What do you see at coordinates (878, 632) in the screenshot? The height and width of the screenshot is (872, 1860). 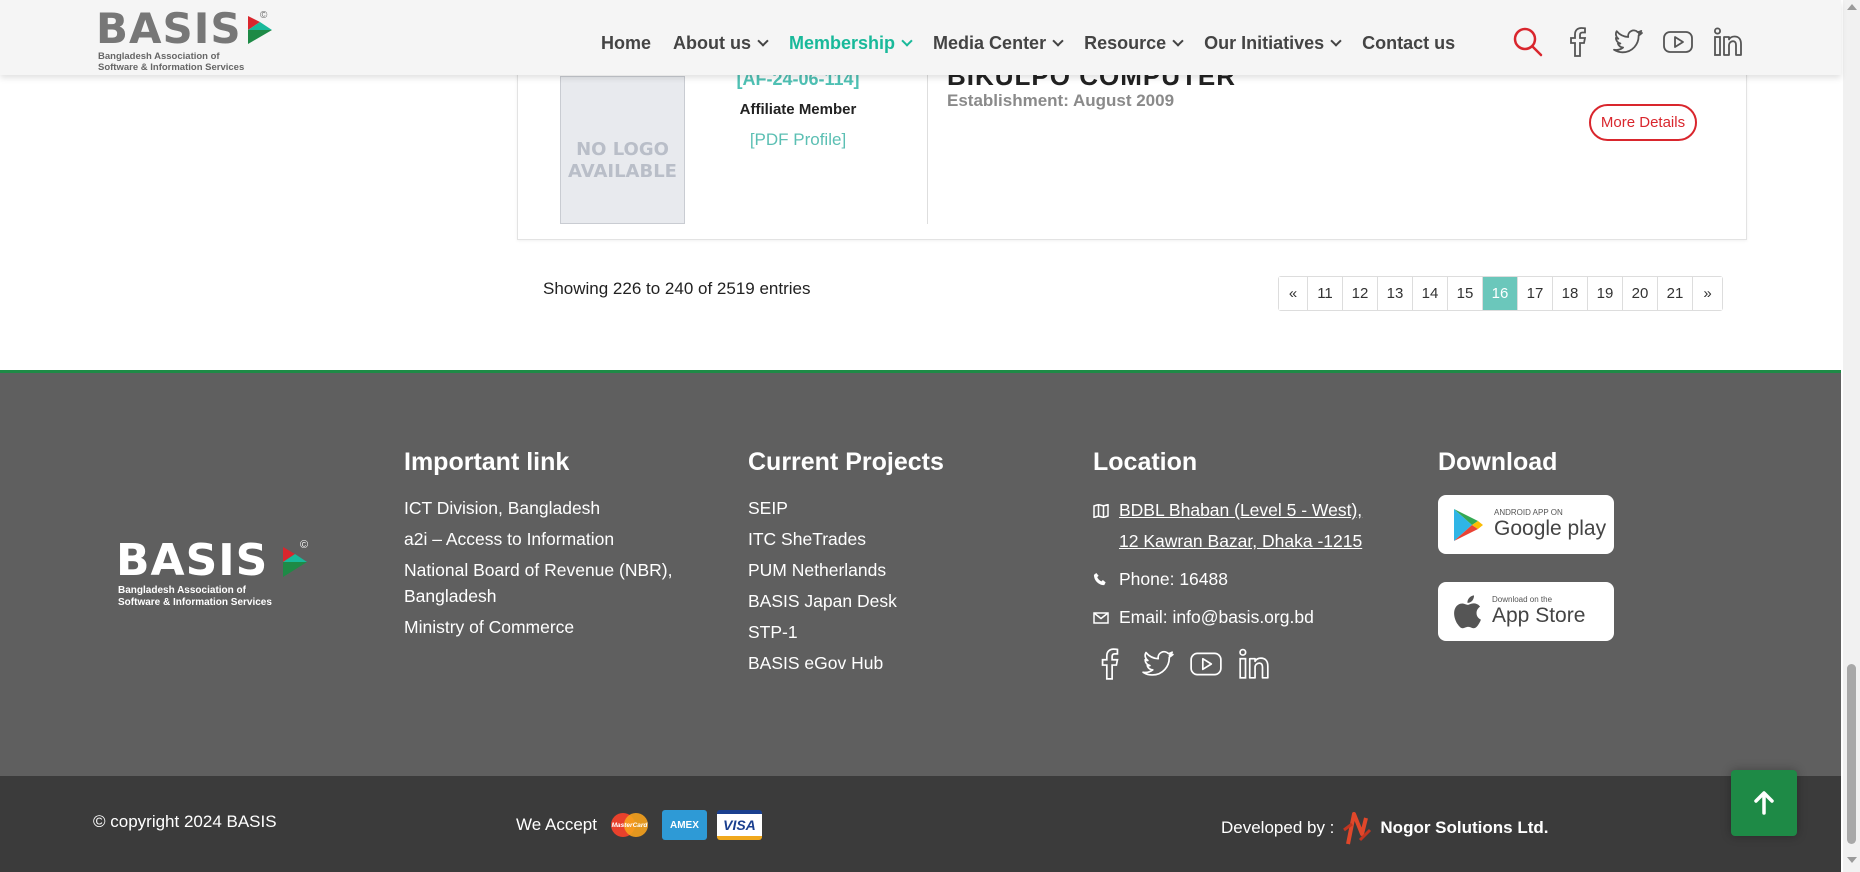 I see `project-link: STP-1` at bounding box center [878, 632].